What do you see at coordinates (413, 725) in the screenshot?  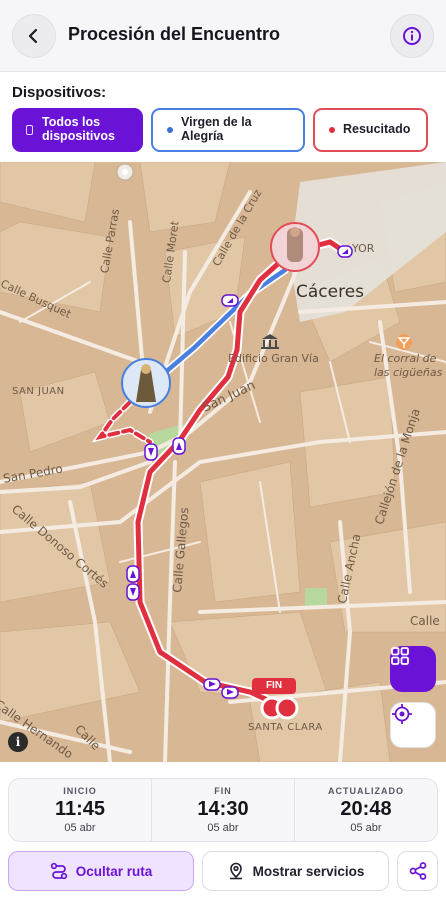 I see `locate-button` at bounding box center [413, 725].